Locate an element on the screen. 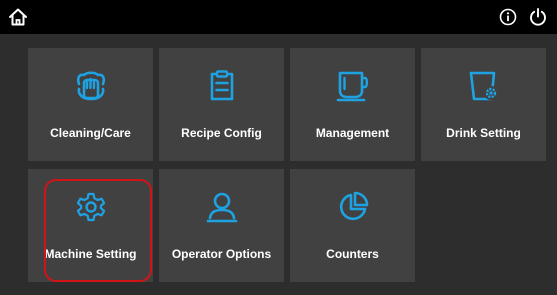 The height and width of the screenshot is (295, 557). tile-cleaning-care: Cleaning/Care is located at coordinates (90, 104).